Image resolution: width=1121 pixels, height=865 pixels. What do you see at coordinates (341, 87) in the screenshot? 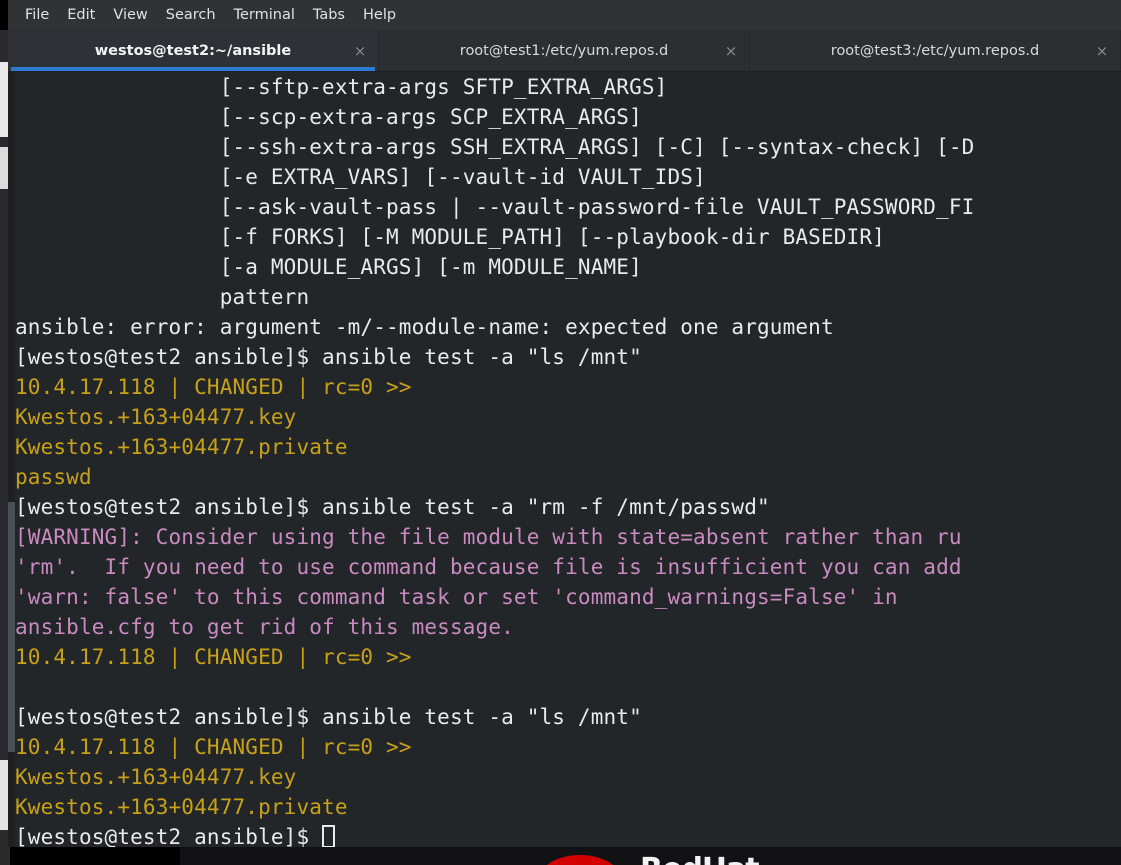
I see `terminal-line: [--sftp-extra-args SFTP_EXTRA_ARGS]` at bounding box center [341, 87].